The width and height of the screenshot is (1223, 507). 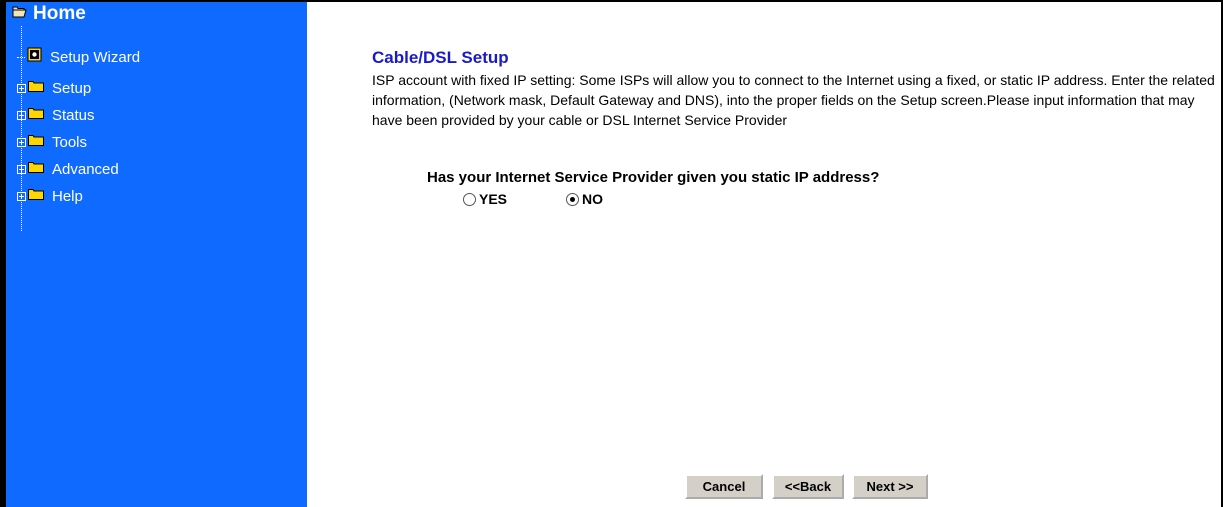 I want to click on sidebar-item-label: Setup, so click(x=72, y=88).